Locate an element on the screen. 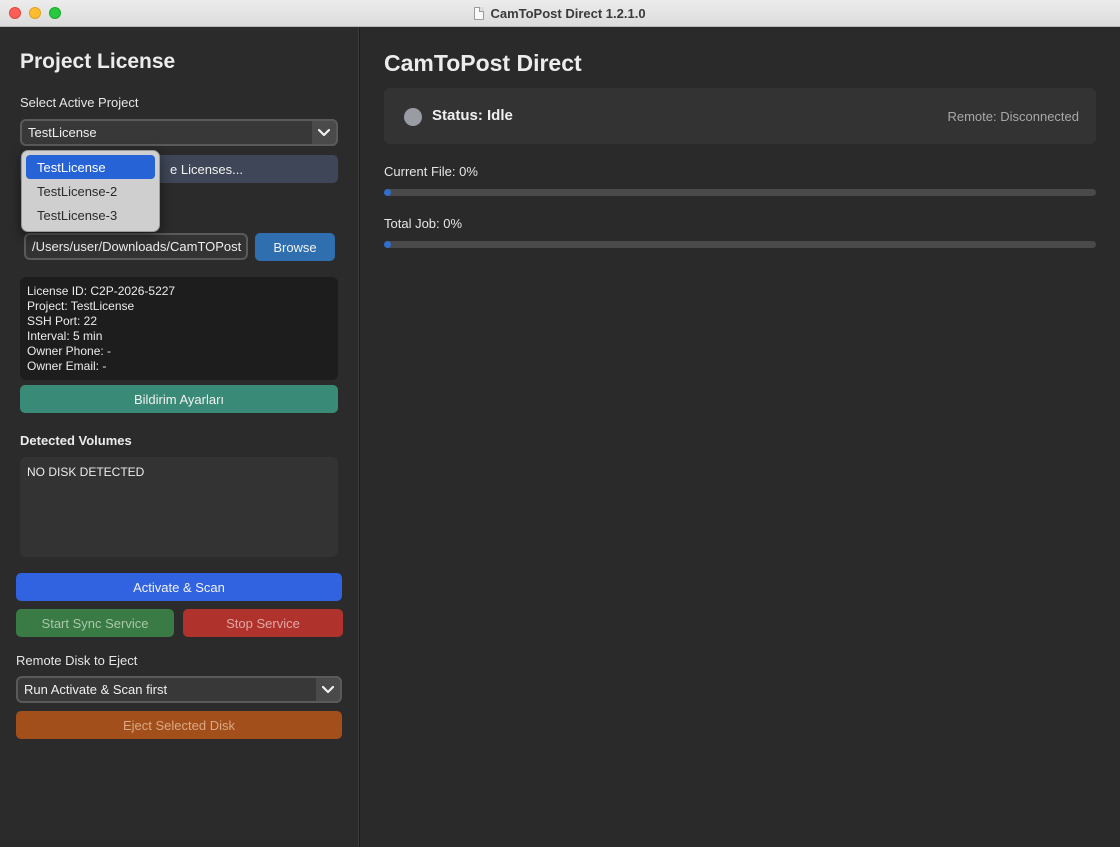  volumes-empty-text: NO DISK DETECTED is located at coordinates (86, 472).